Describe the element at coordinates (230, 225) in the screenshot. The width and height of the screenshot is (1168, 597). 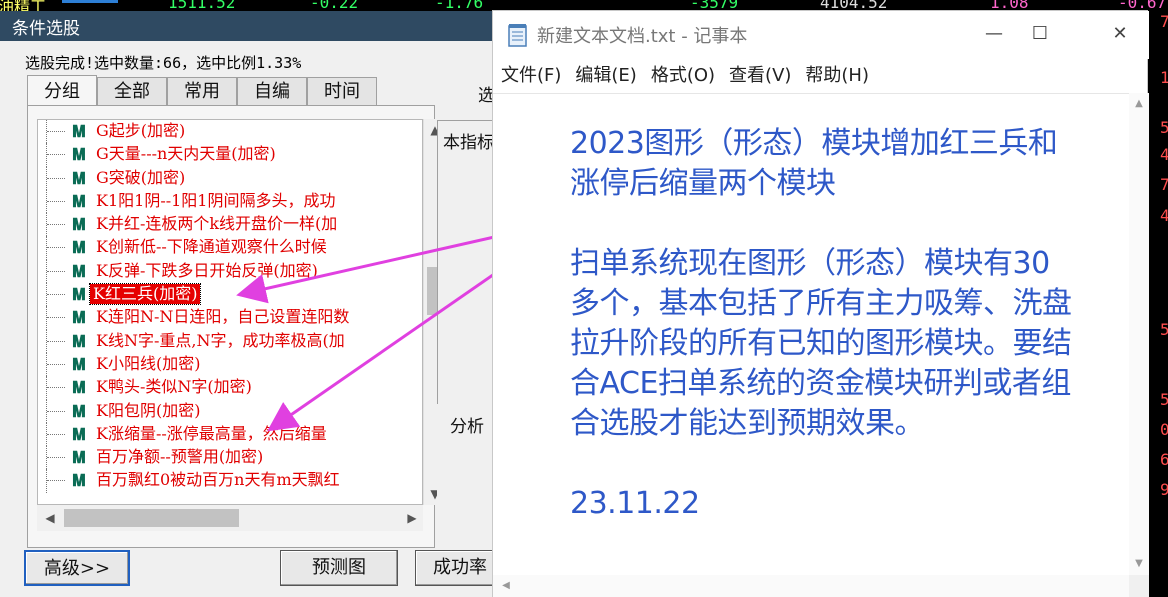
I see `tree-item: 𝐌 K并红-连板两个k线开盘价一样(加` at that location.